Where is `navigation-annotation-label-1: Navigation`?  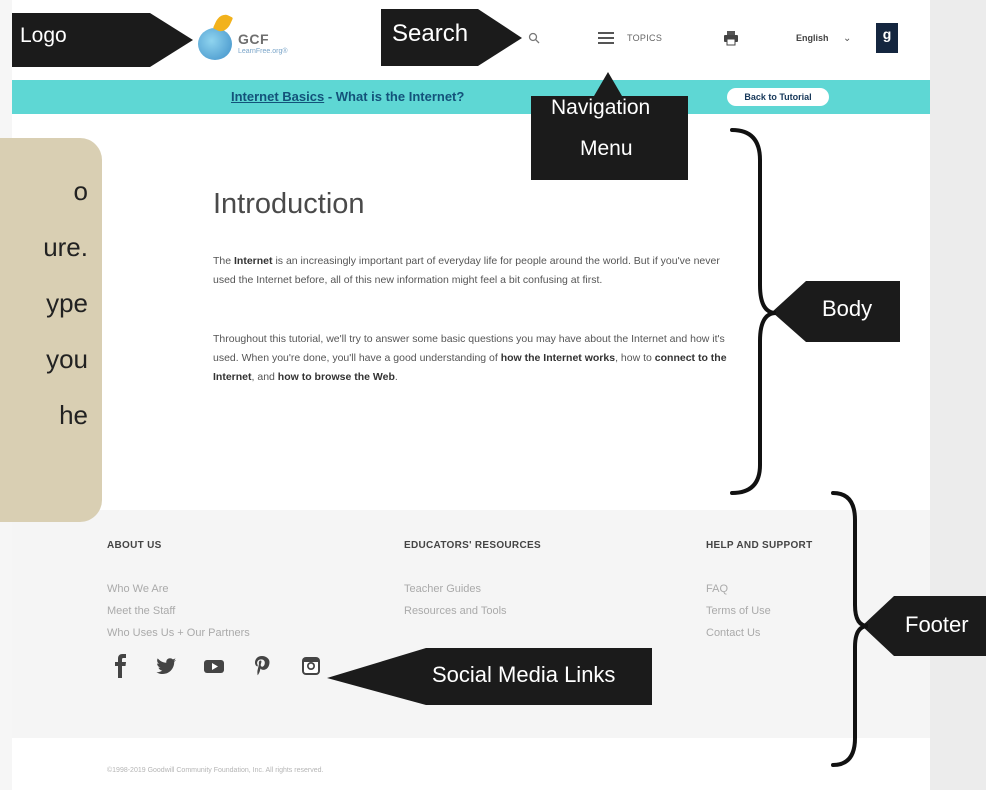
navigation-annotation-label-1: Navigation is located at coordinates (601, 107).